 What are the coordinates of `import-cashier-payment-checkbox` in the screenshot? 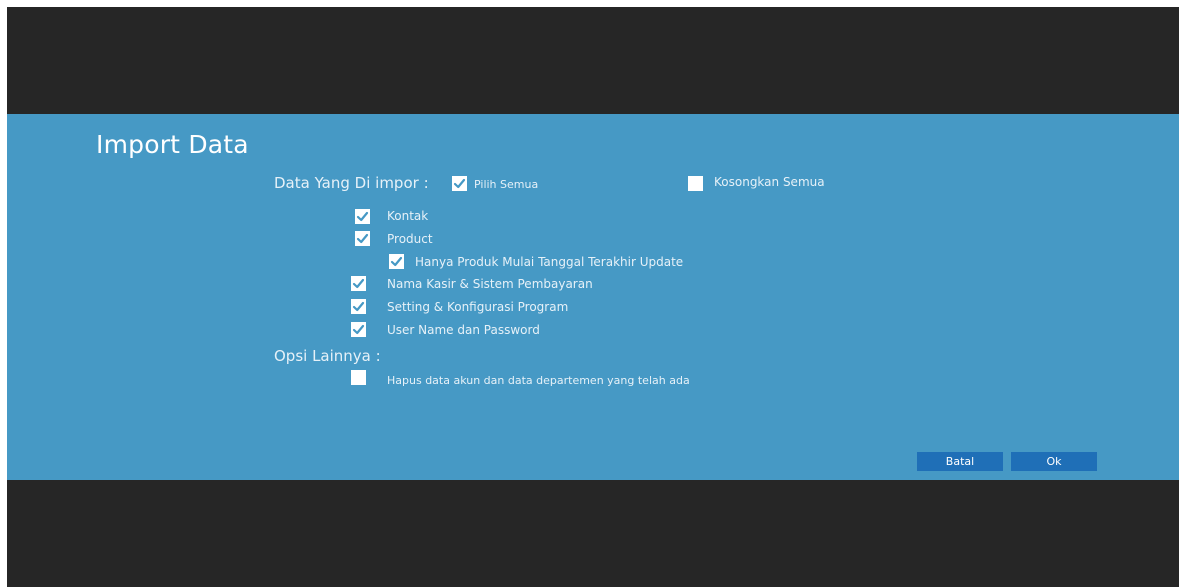 It's located at (358, 283).